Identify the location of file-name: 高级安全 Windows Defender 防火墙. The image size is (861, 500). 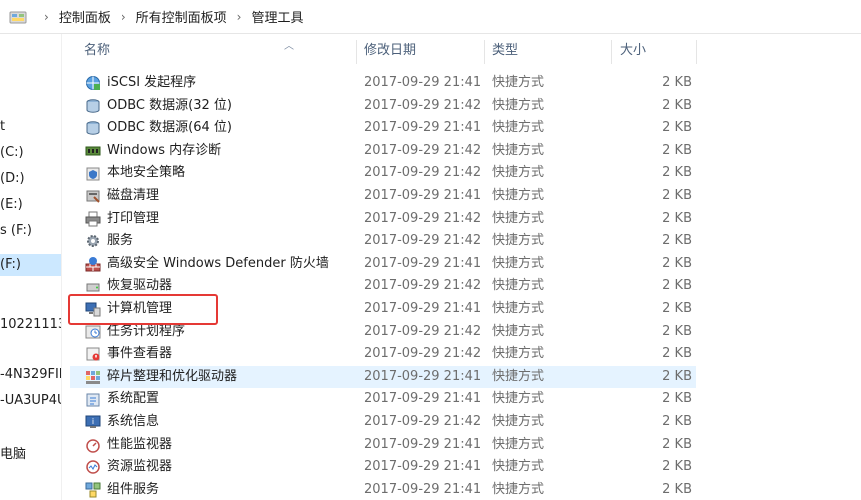
(218, 263).